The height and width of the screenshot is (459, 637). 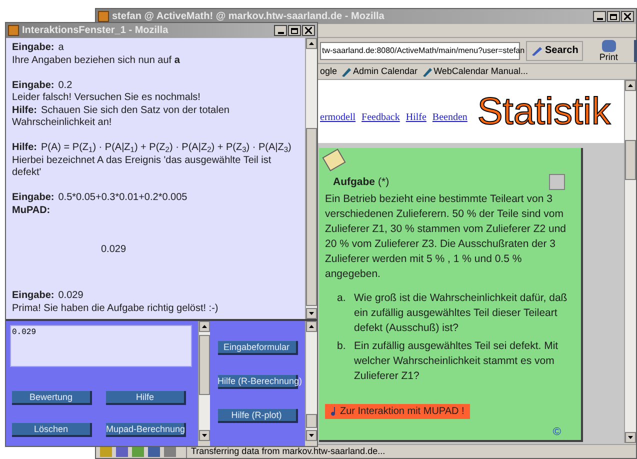 I want to click on nav-link: Feedback, so click(x=381, y=117).